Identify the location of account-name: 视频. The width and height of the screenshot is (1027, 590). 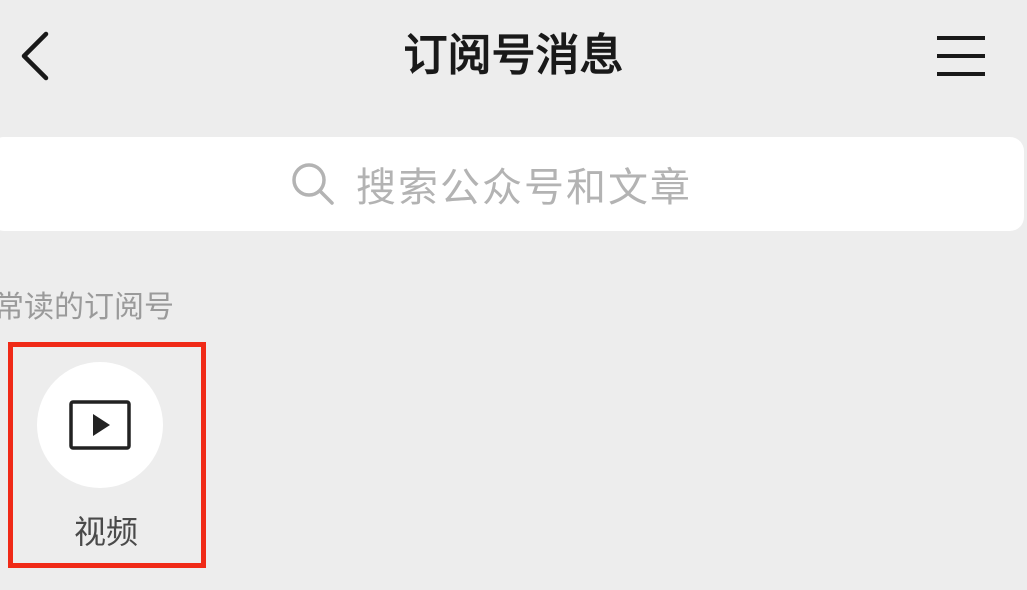
(105, 532).